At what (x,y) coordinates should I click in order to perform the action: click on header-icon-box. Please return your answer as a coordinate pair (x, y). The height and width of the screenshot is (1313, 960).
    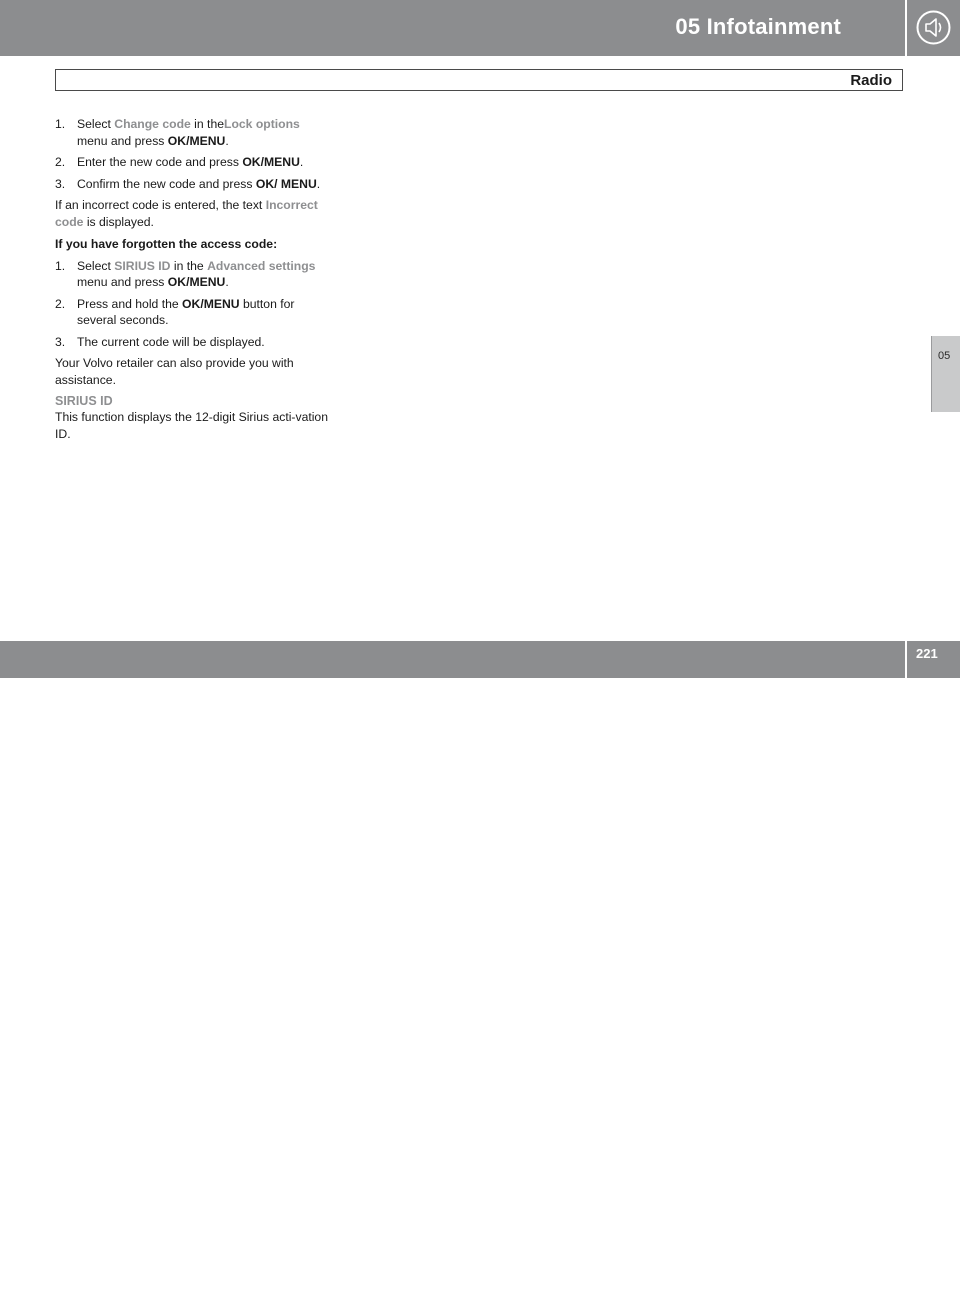
    Looking at the image, I should click on (933, 28).